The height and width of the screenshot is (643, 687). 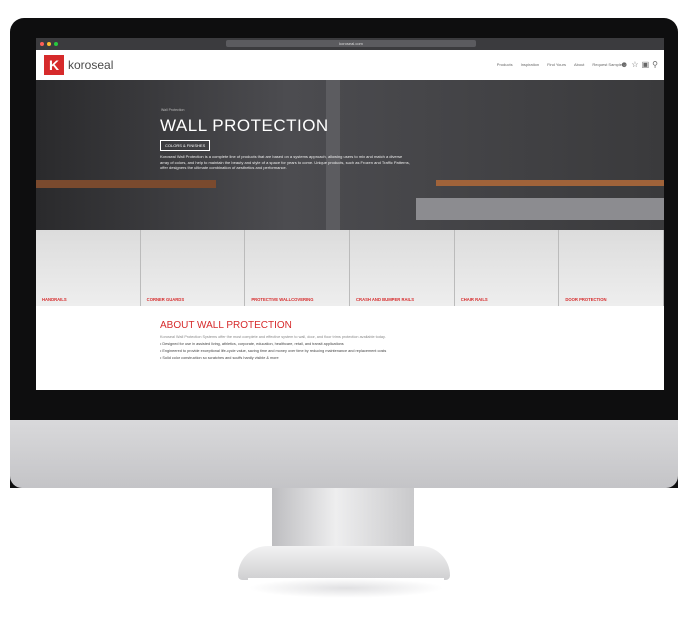 What do you see at coordinates (474, 299) in the screenshot?
I see `category-label: CHAIR RAILS` at bounding box center [474, 299].